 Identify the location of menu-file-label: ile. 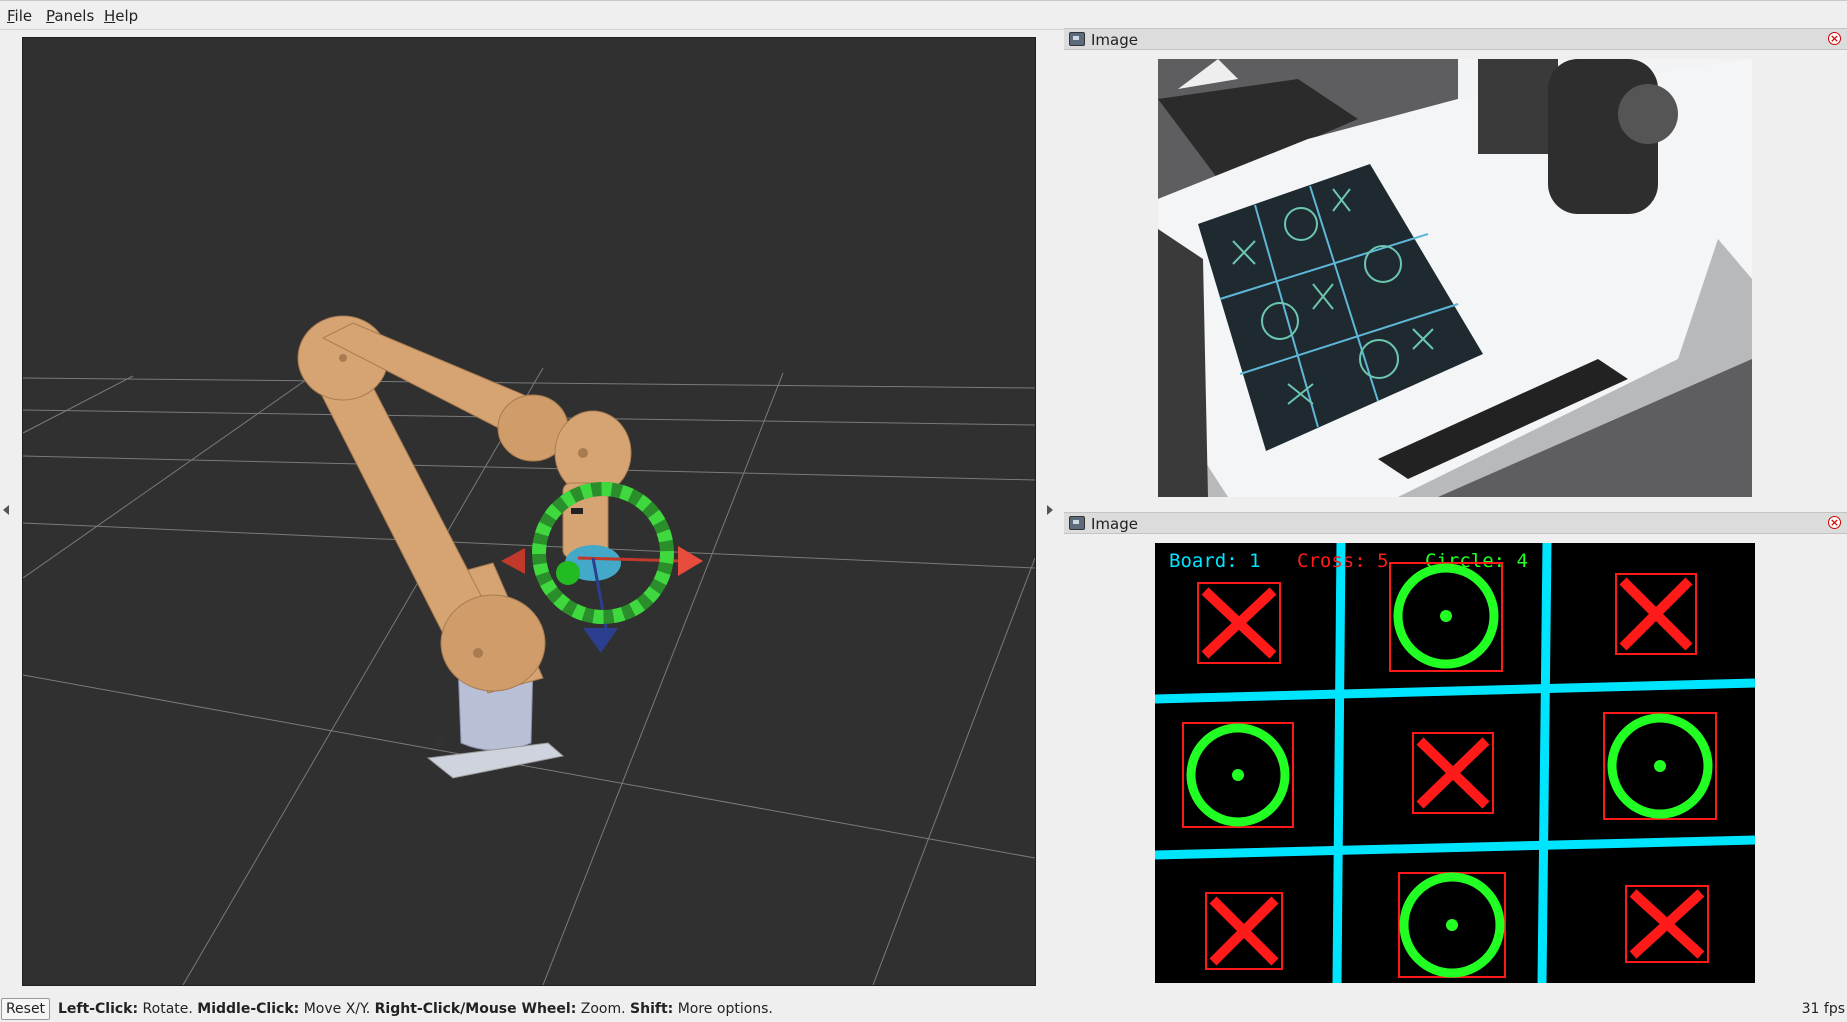
(23, 16).